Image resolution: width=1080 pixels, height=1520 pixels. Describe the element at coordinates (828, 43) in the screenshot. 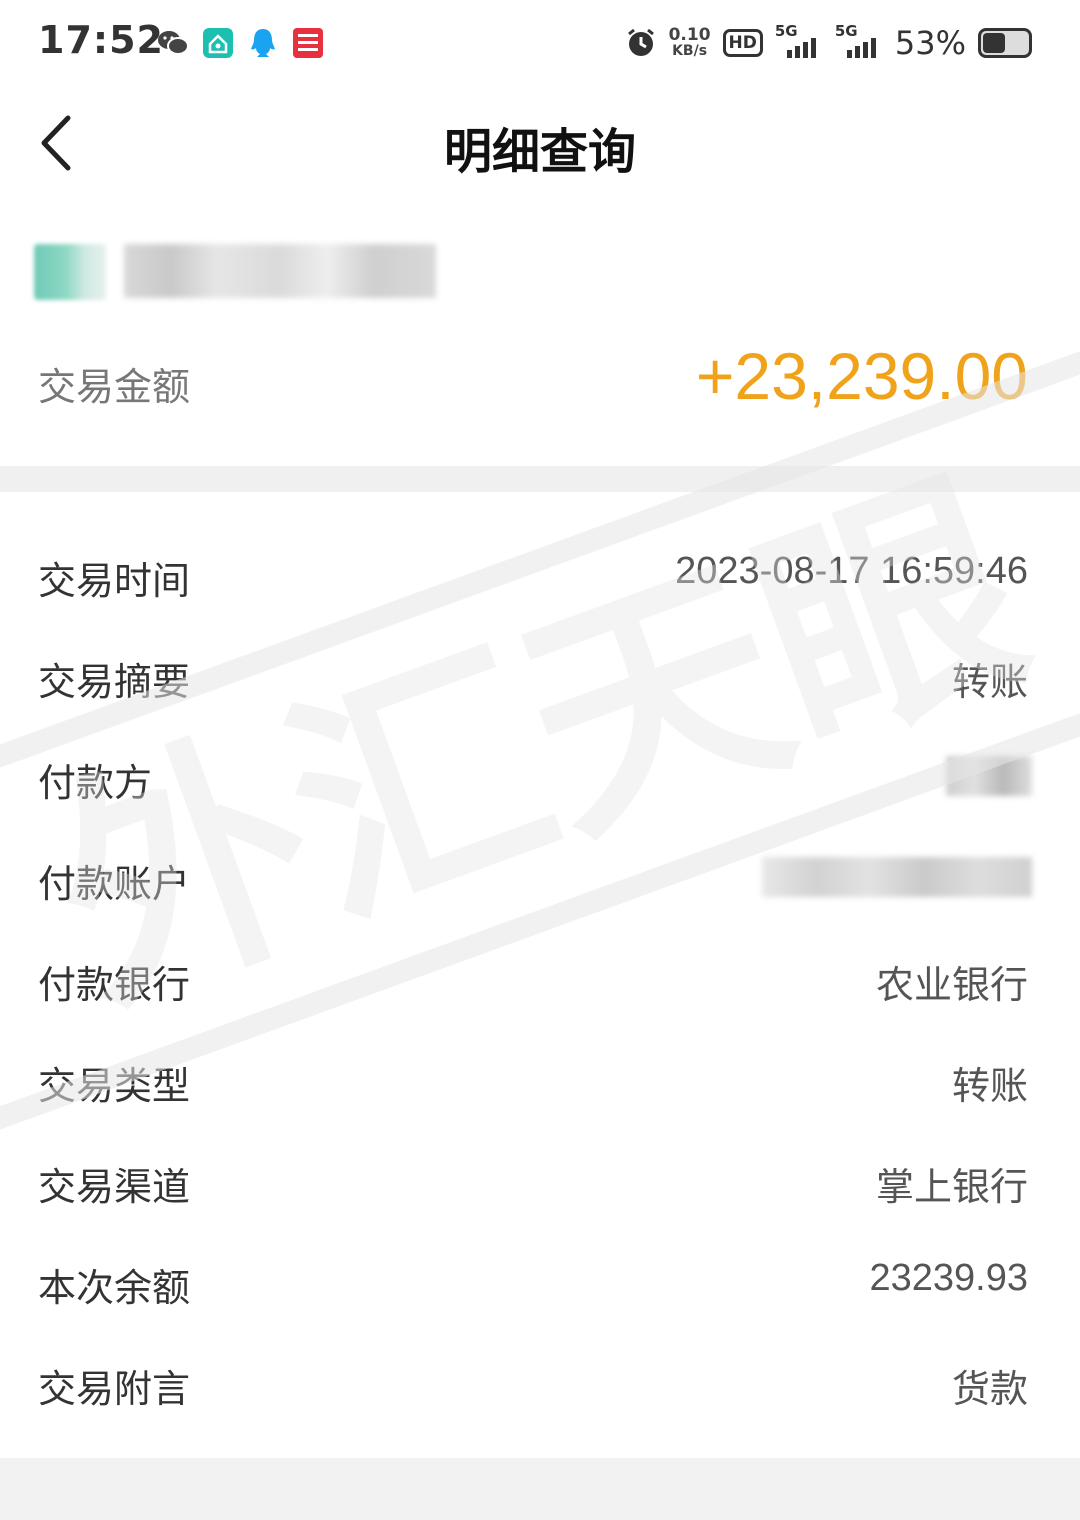

I see `status-right-group: 0.10 KB/s HD 5G 5G 53%` at that location.